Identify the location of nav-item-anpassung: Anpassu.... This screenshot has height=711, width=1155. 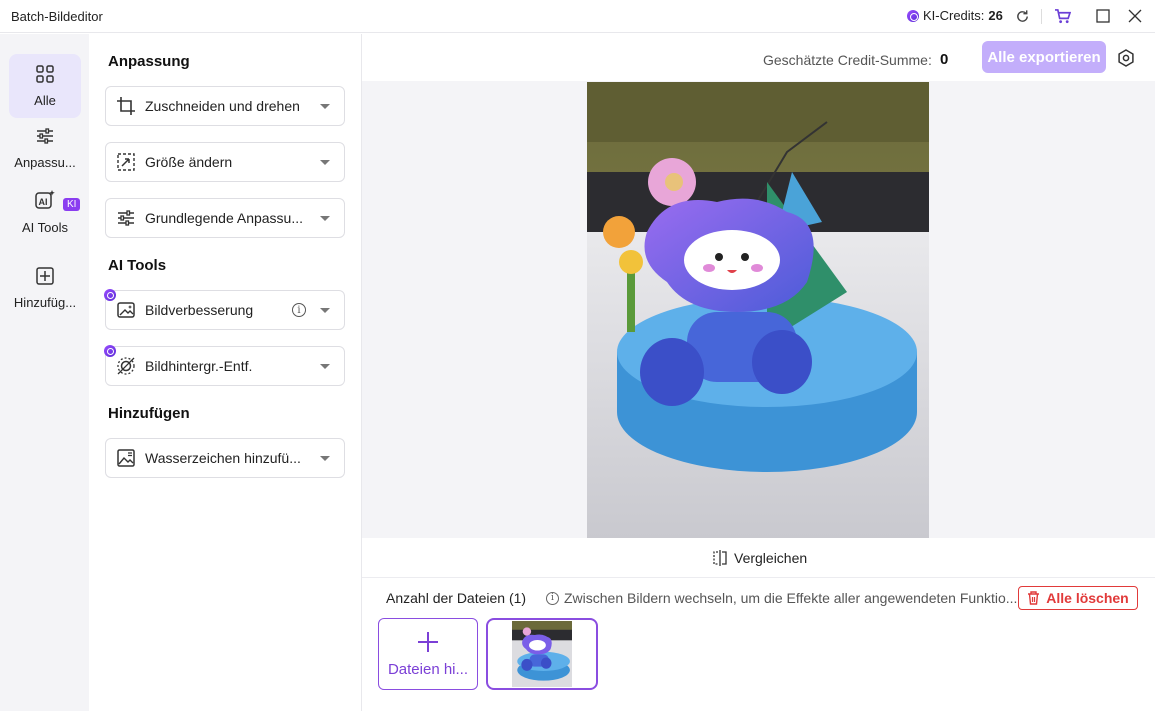
(45, 148).